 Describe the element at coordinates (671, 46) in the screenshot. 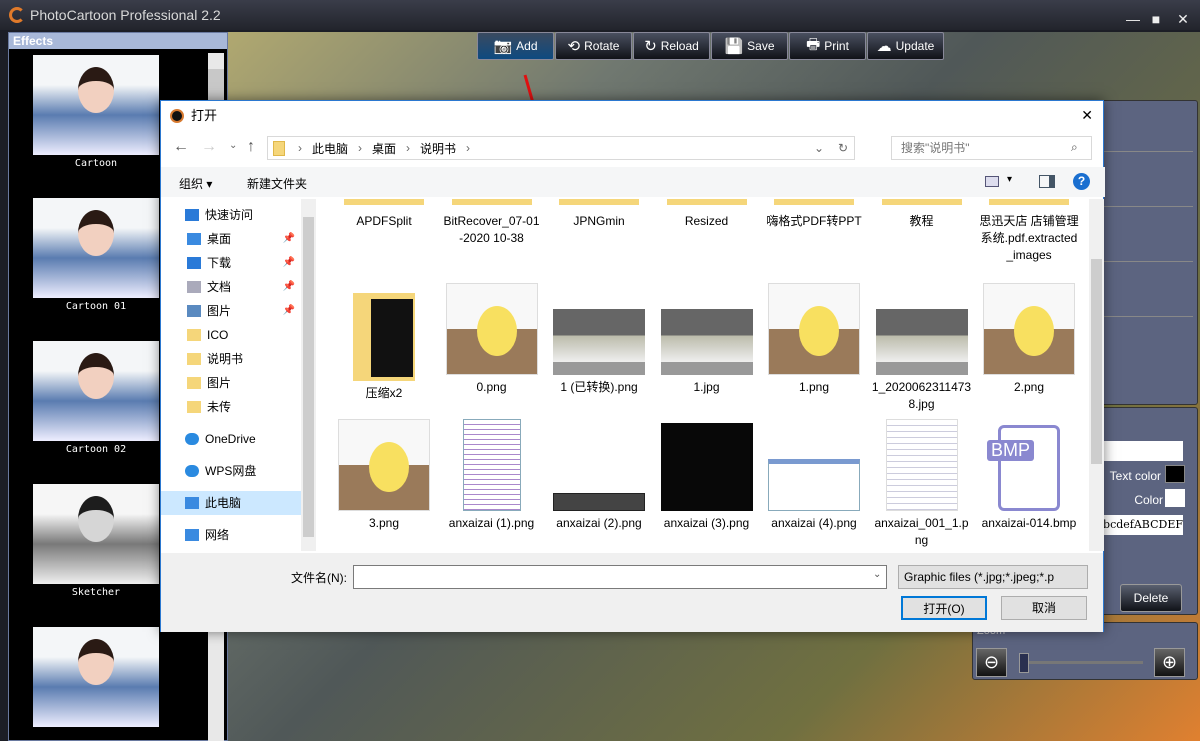

I see `reload-button: ↻ Reload` at that location.